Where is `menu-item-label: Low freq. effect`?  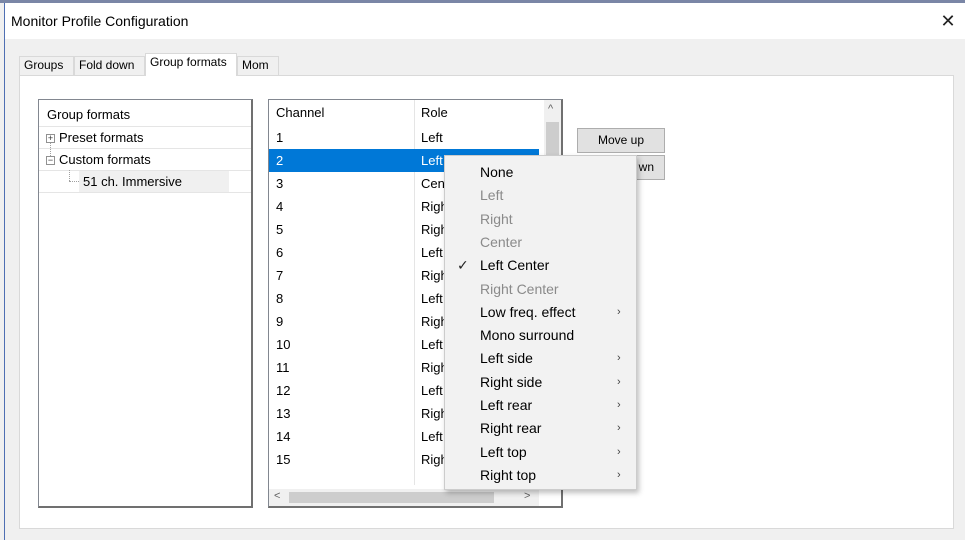
menu-item-label: Low freq. effect is located at coordinates (528, 311).